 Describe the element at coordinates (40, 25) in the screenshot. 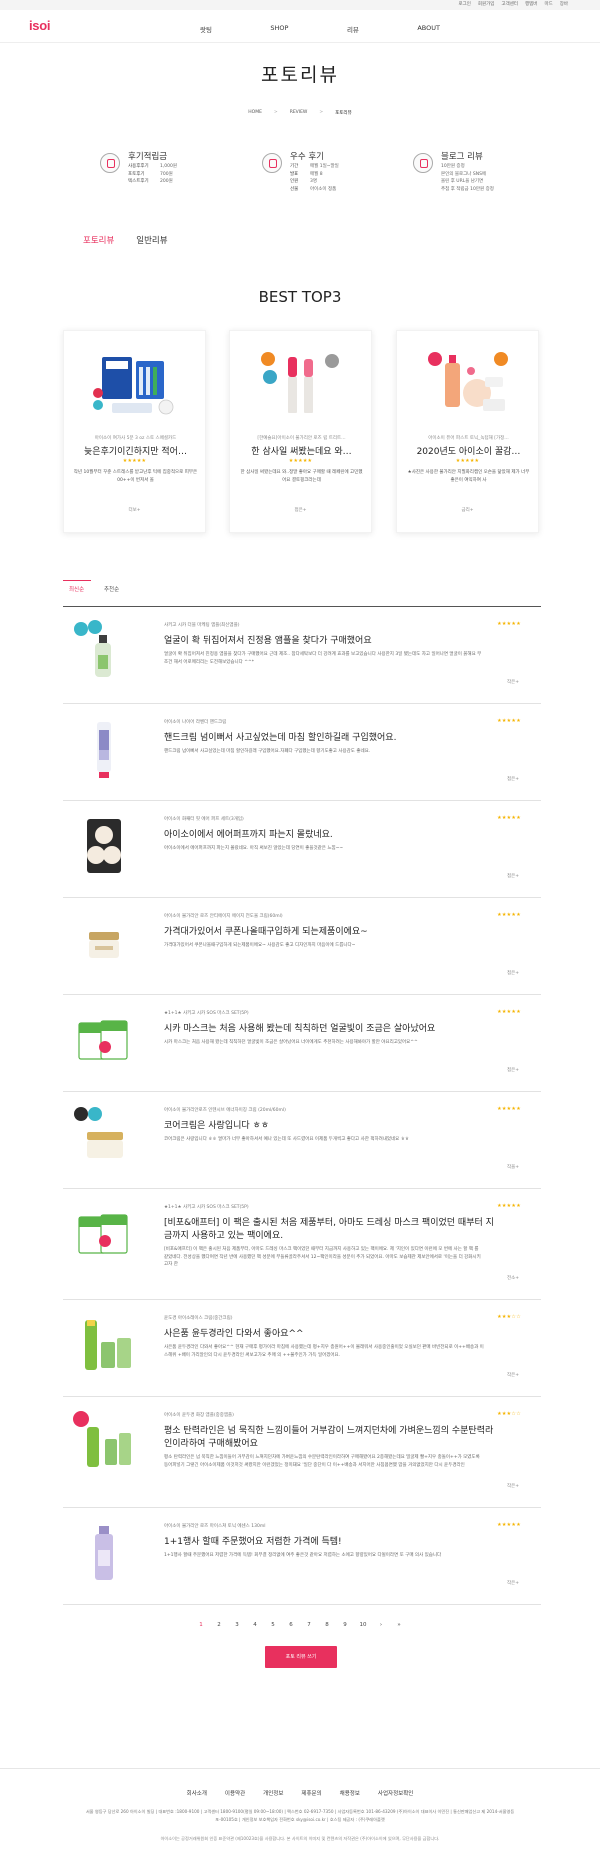

I see `brand-logo: isoi` at that location.